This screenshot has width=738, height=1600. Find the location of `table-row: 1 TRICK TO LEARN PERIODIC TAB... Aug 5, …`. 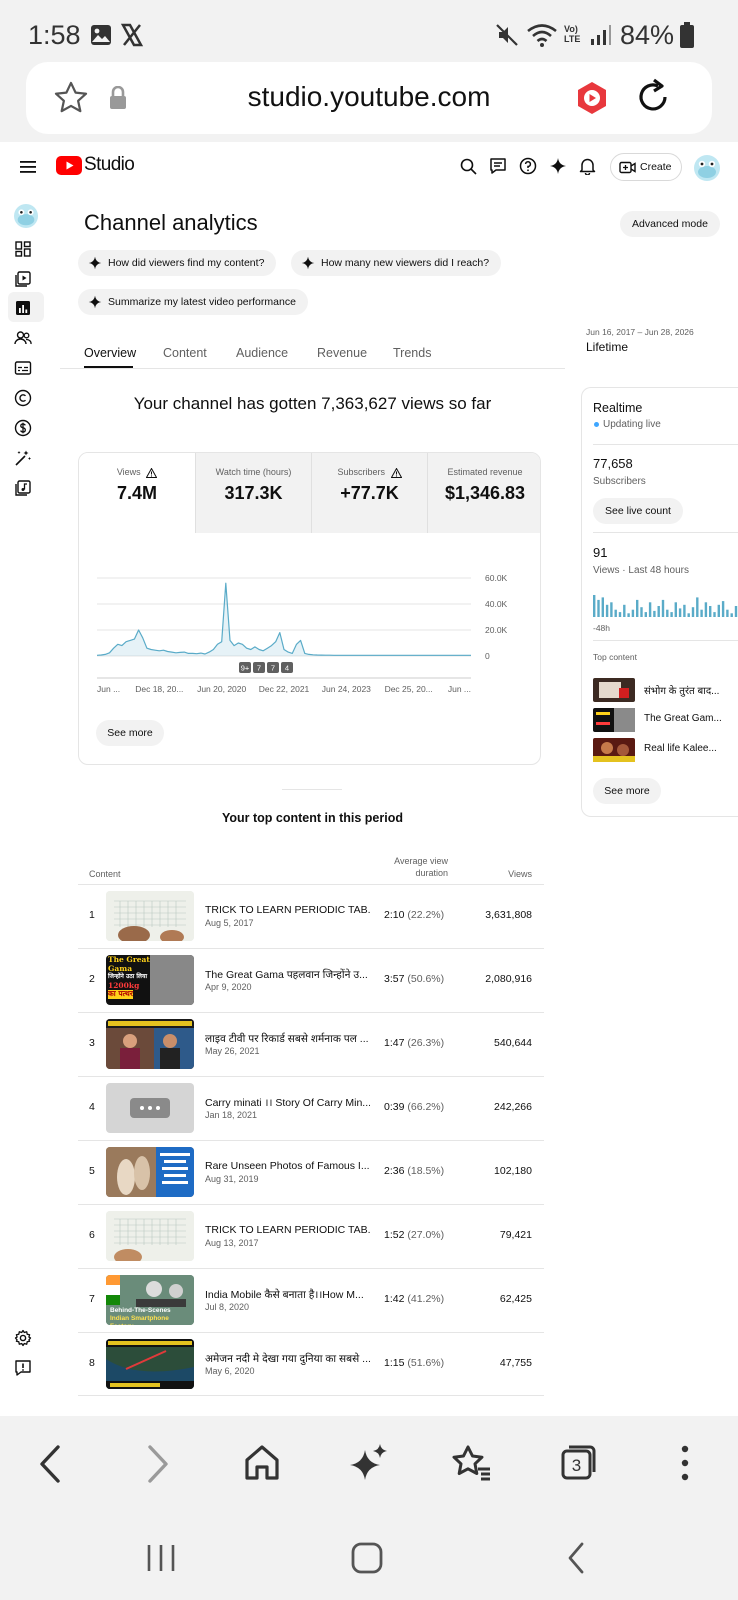

table-row: 1 TRICK TO LEARN PERIODIC TAB... Aug 5, … is located at coordinates (311, 916).